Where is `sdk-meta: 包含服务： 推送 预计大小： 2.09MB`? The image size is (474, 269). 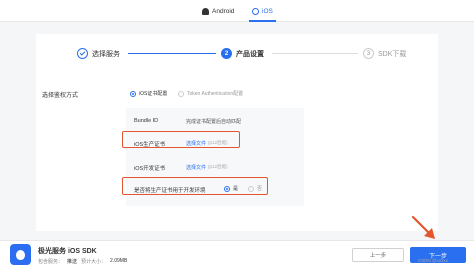
sdk-meta: 包含服务： 推送 预计大小： 2.09MB is located at coordinates (82, 261).